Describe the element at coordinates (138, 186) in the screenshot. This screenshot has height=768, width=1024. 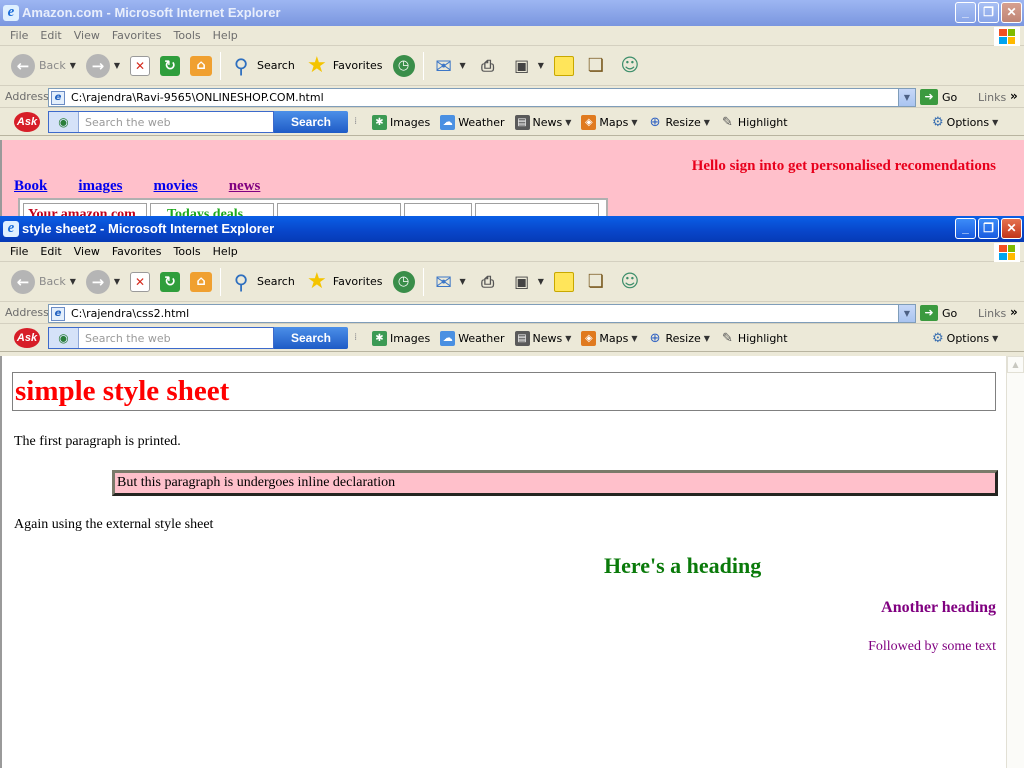
I see `nav-links: Book images movies news` at that location.